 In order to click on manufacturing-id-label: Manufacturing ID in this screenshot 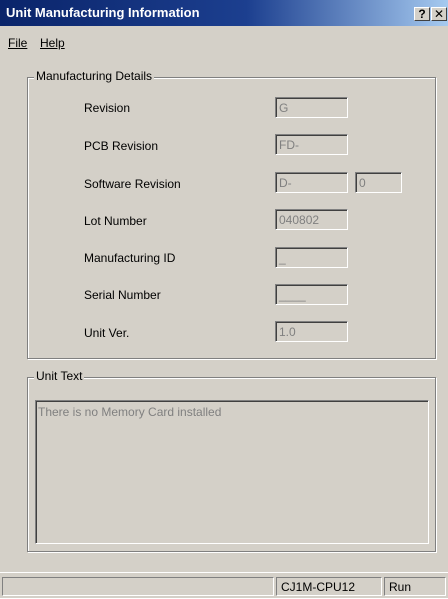, I will do `click(130, 258)`.